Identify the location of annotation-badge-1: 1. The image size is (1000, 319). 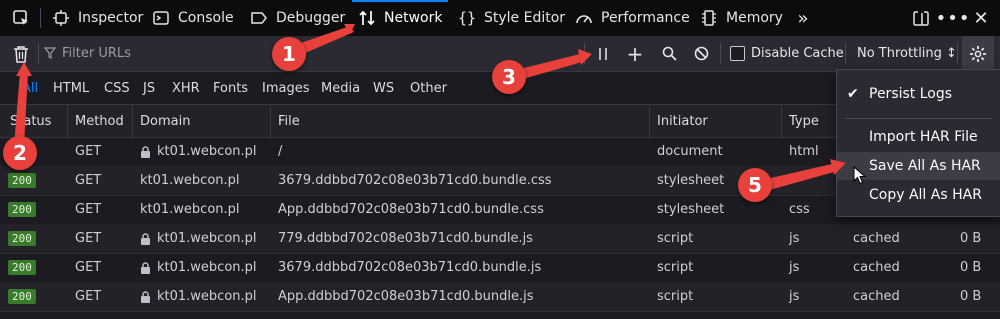
(289, 54).